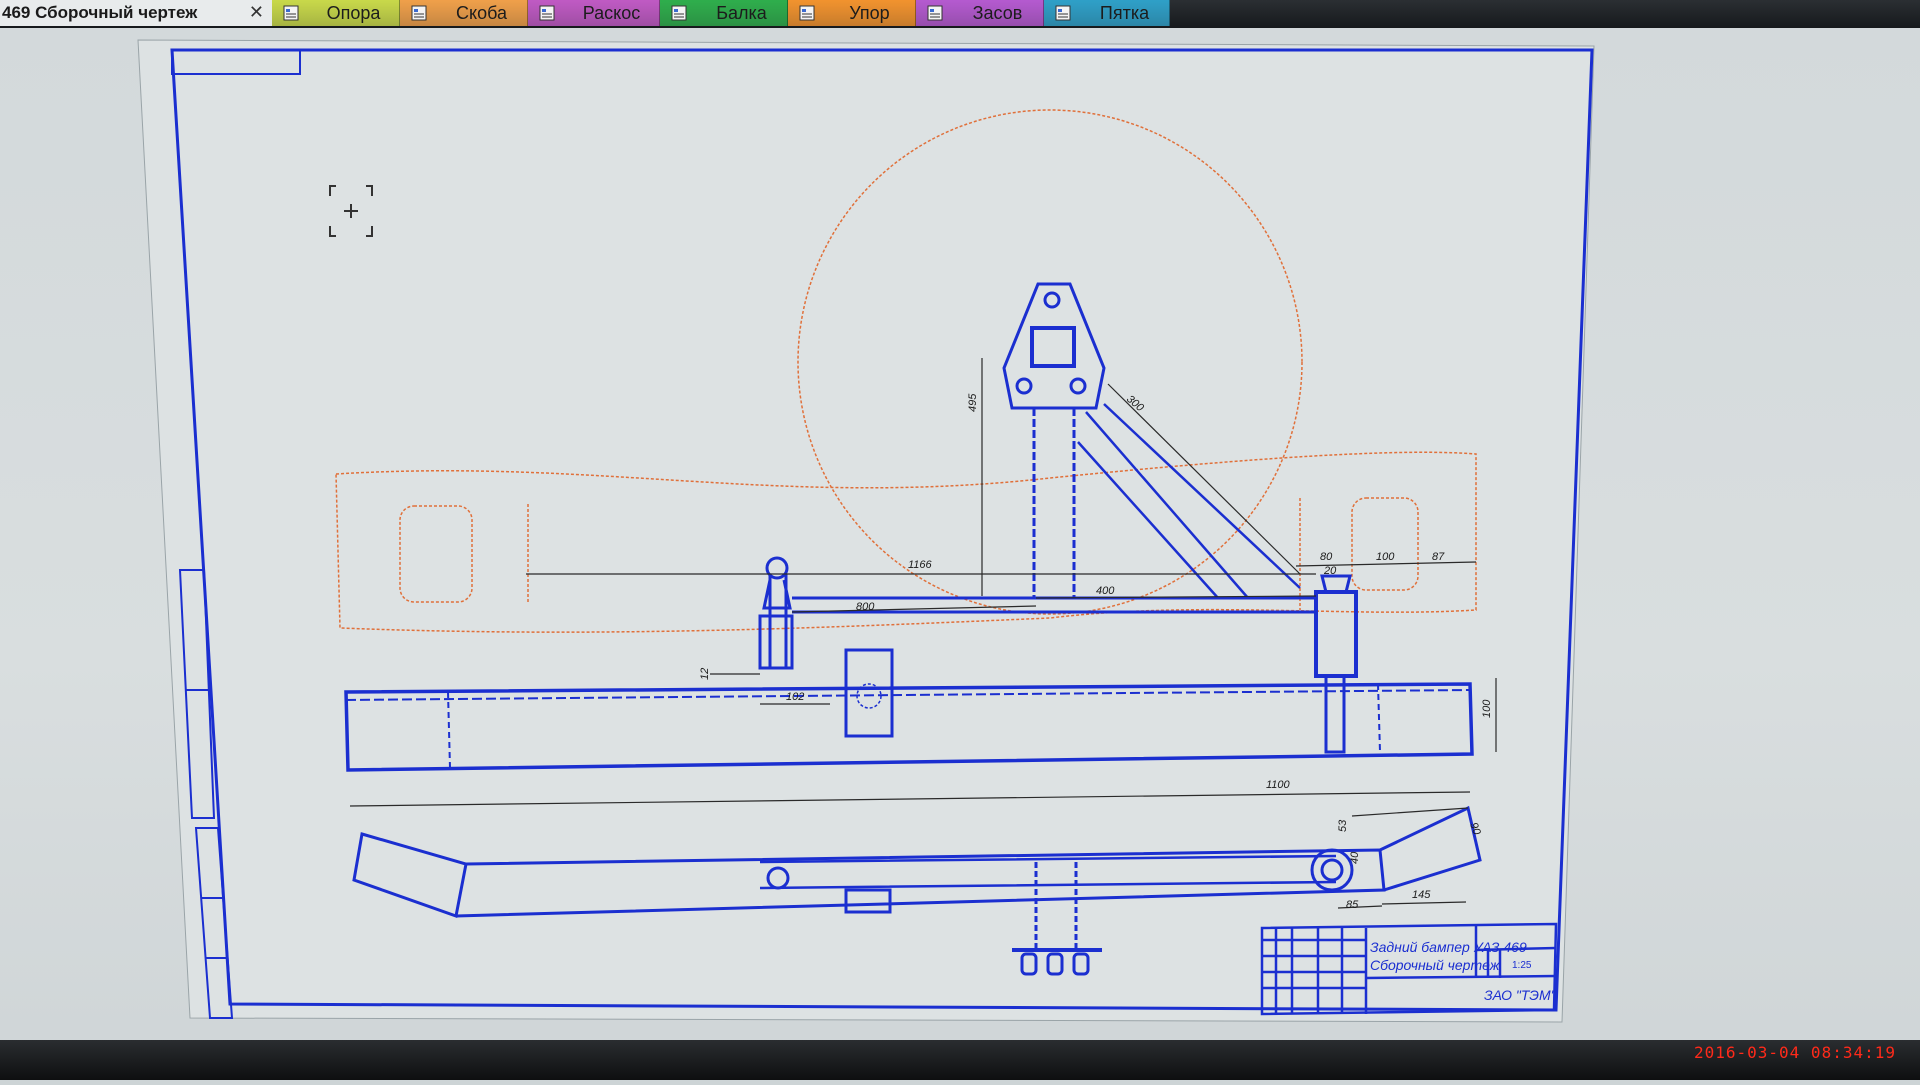 The width and height of the screenshot is (1920, 1085). What do you see at coordinates (100, 12) in the screenshot?
I see `active-tab-label: 469 Сборочный чертеж` at bounding box center [100, 12].